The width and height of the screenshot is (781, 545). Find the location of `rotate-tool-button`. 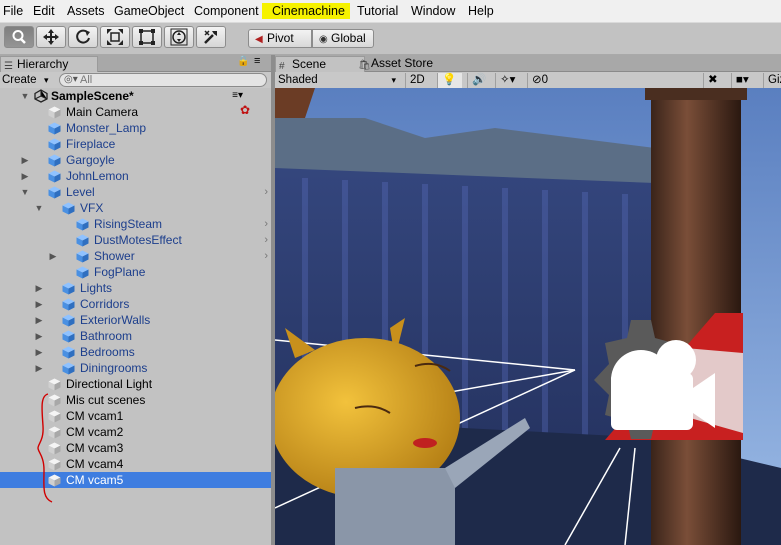

rotate-tool-button is located at coordinates (83, 37).